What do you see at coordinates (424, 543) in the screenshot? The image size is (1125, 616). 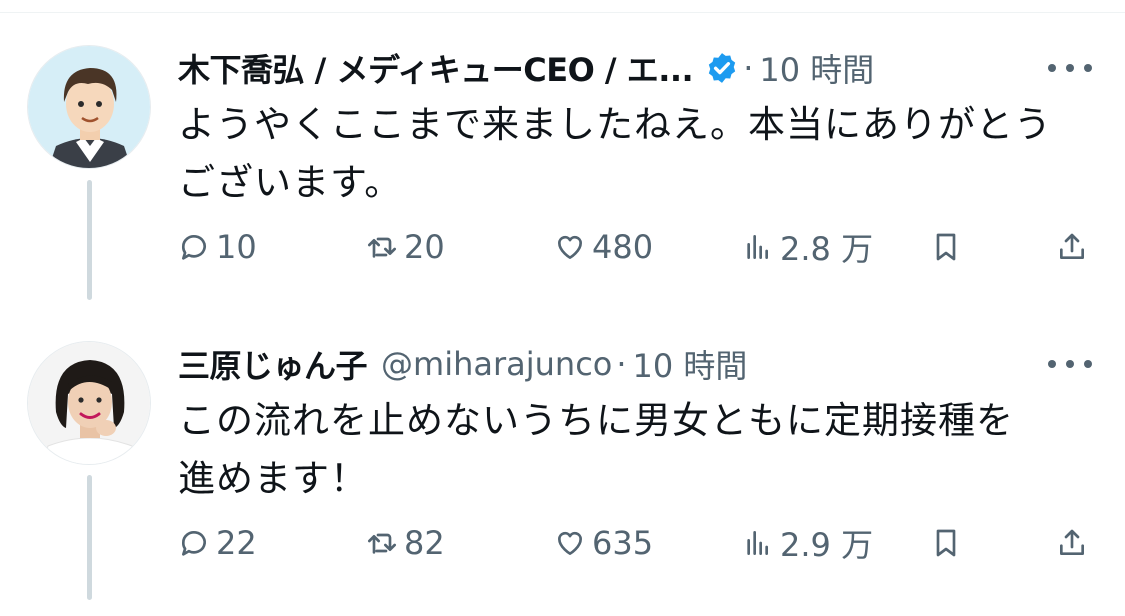 I see `retweet-count: 82` at bounding box center [424, 543].